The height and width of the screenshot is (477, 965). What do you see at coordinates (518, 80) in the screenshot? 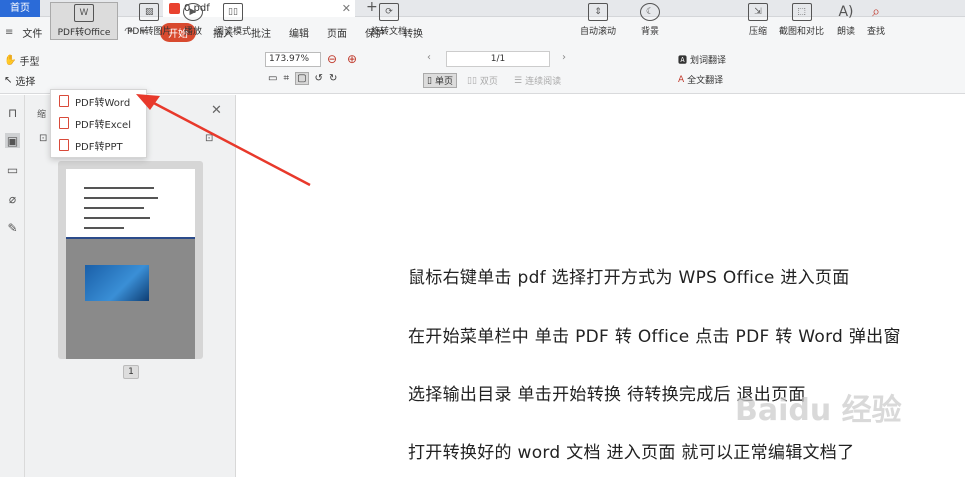
I see `continuous-icon: ☰` at bounding box center [518, 80].